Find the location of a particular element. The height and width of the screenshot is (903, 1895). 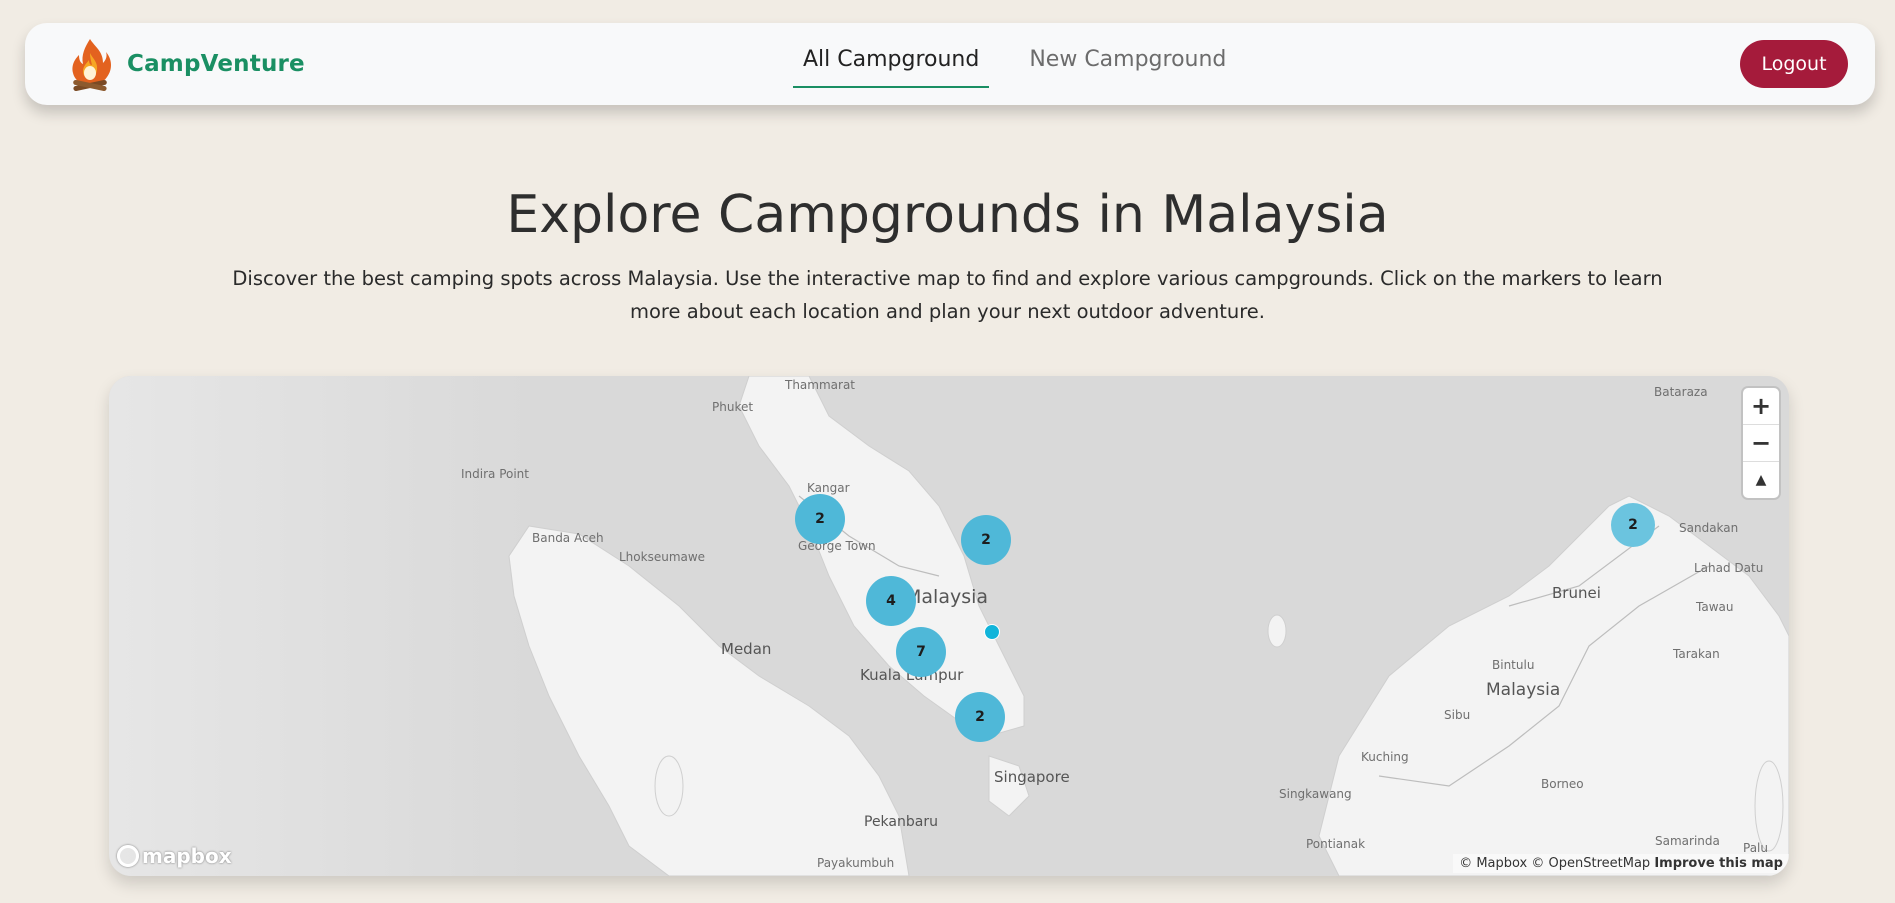

cluster-marker-sabah: 2 is located at coordinates (1633, 525).